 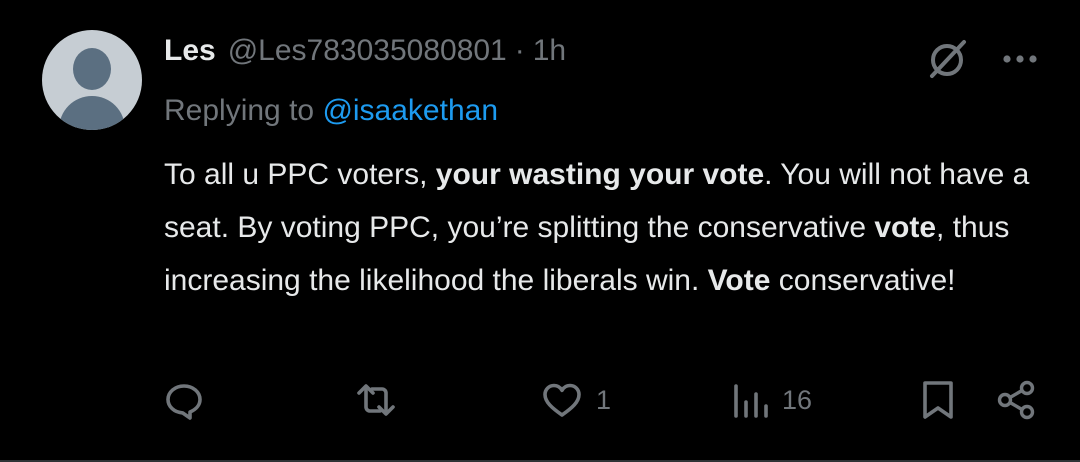 I want to click on retweet-button, so click(x=376, y=400).